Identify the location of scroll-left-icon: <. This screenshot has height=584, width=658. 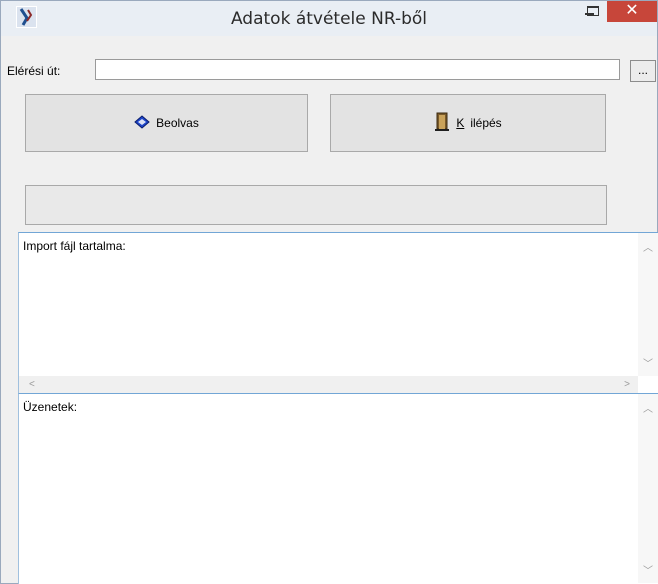
(32, 384).